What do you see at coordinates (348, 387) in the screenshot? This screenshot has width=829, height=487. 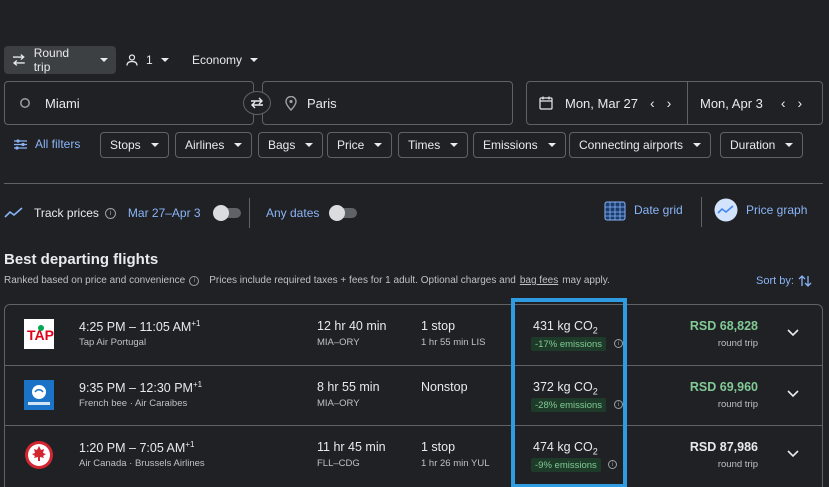 I see `flight-duration: 8 hr 55 min` at bounding box center [348, 387].